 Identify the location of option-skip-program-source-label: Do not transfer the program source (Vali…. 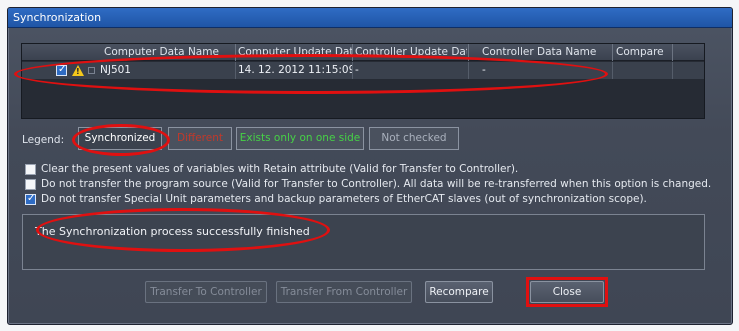
(376, 184).